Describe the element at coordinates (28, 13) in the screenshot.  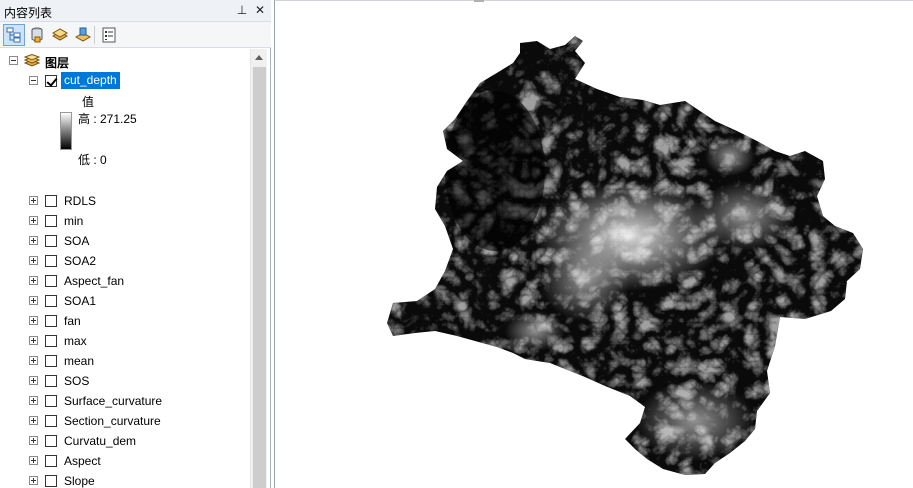
I see `panel-title: 内容列表` at that location.